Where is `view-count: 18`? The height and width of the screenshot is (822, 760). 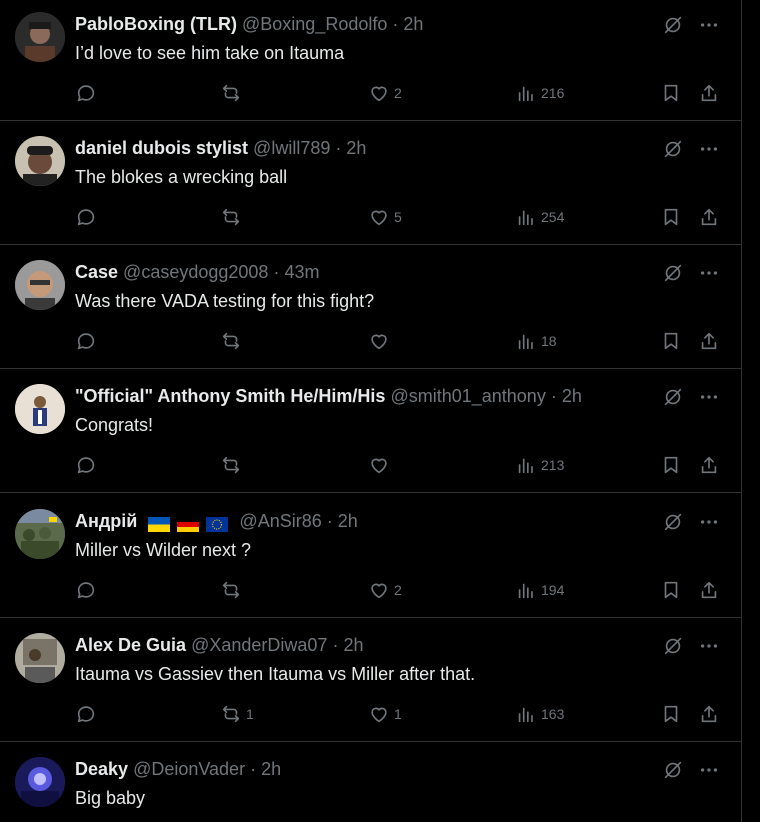
view-count: 18 is located at coordinates (549, 341).